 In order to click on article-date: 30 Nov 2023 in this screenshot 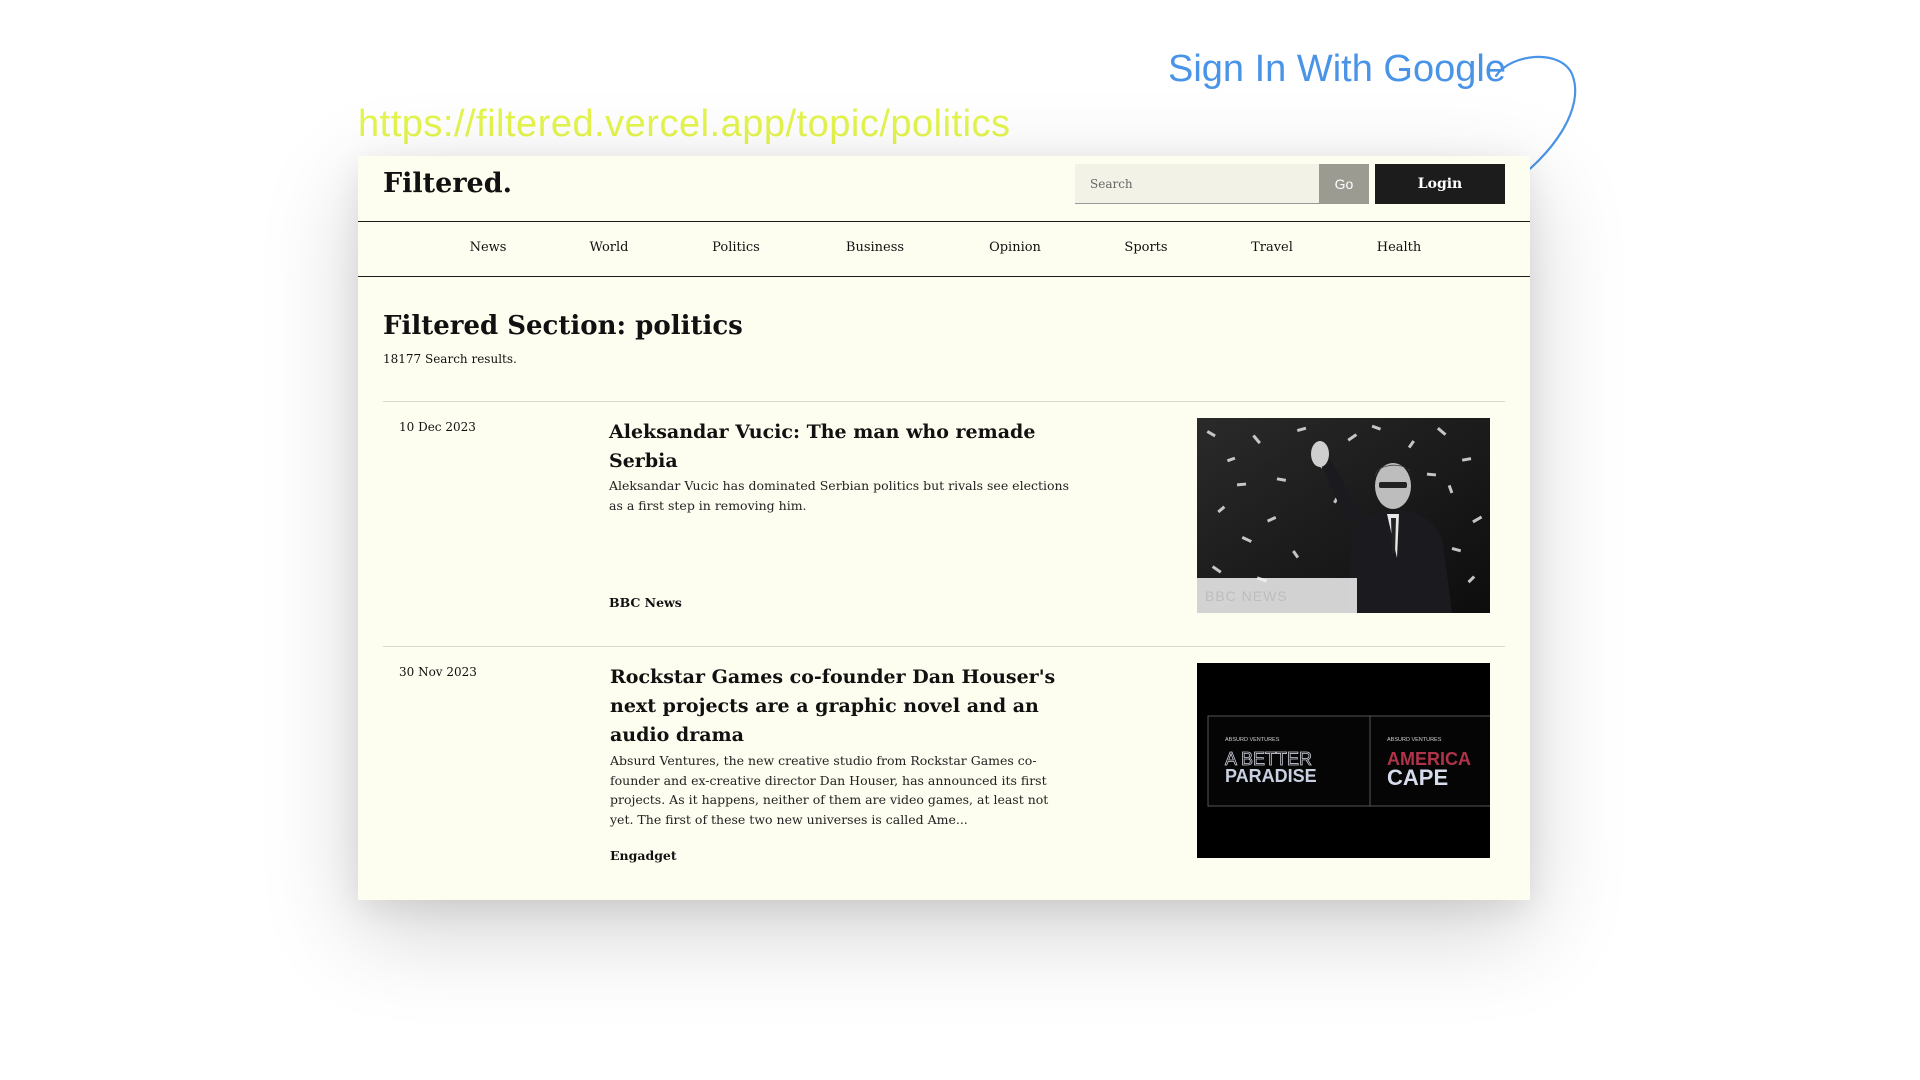, I will do `click(438, 672)`.